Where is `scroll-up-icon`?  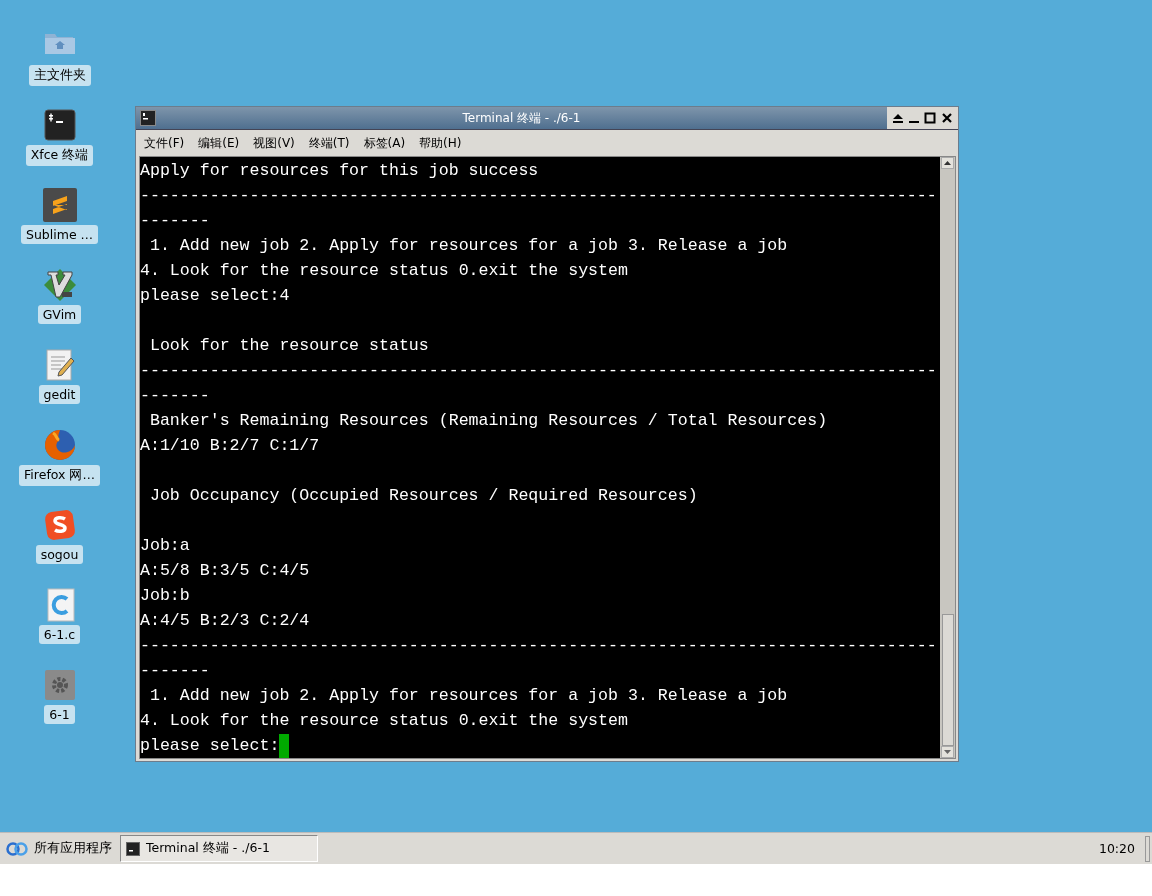
scroll-up-icon is located at coordinates (947, 163).